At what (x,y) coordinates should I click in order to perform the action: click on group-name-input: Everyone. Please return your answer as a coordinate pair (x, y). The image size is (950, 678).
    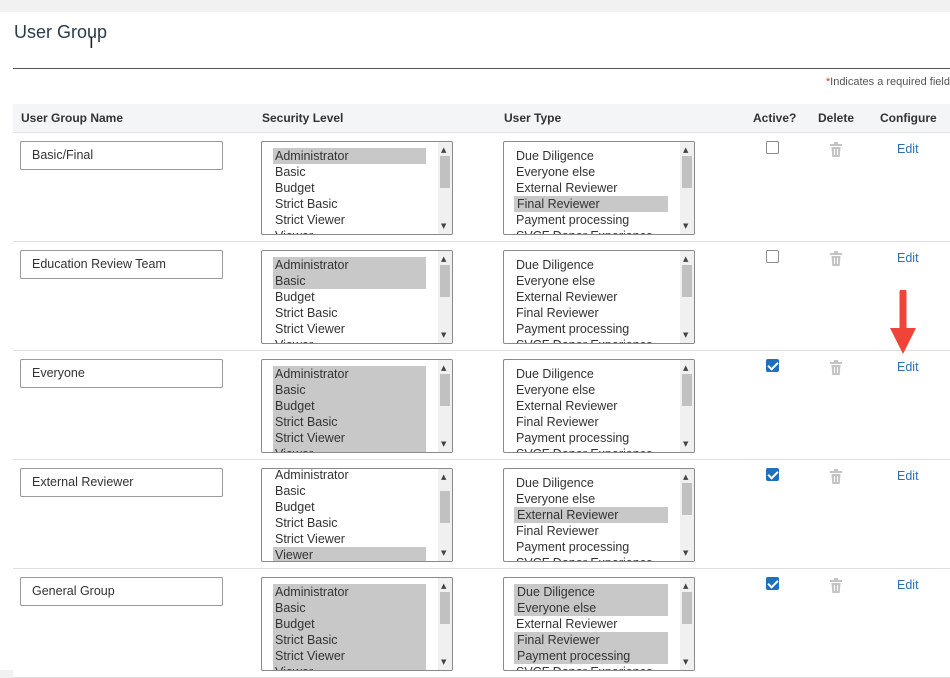
    Looking at the image, I should click on (121, 373).